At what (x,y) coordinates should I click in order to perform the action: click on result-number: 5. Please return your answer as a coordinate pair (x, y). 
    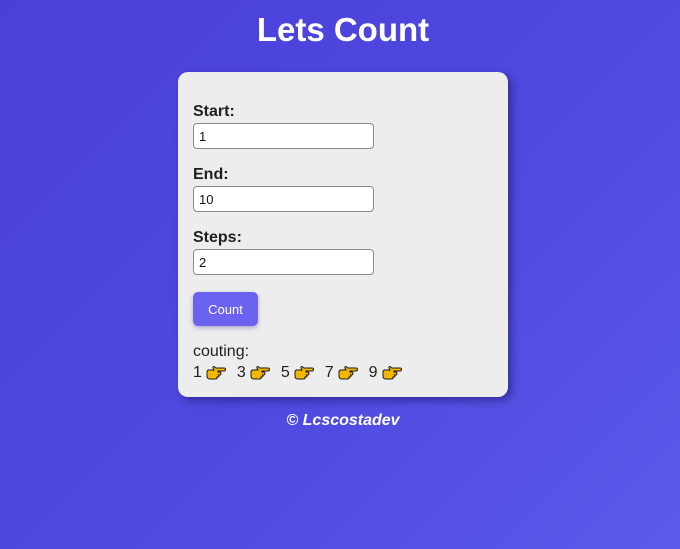
    Looking at the image, I should click on (285, 372).